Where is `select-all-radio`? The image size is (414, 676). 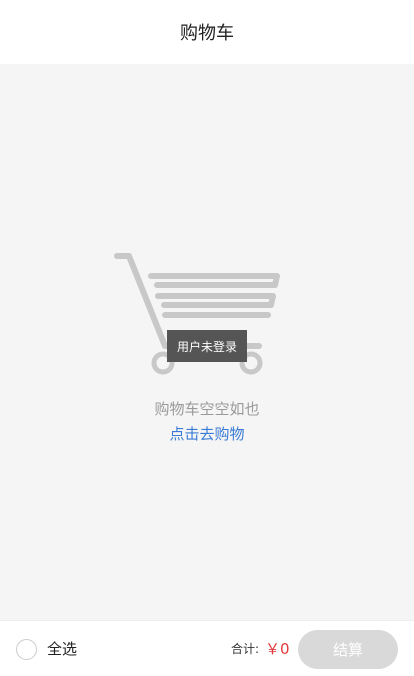 select-all-radio is located at coordinates (26, 649).